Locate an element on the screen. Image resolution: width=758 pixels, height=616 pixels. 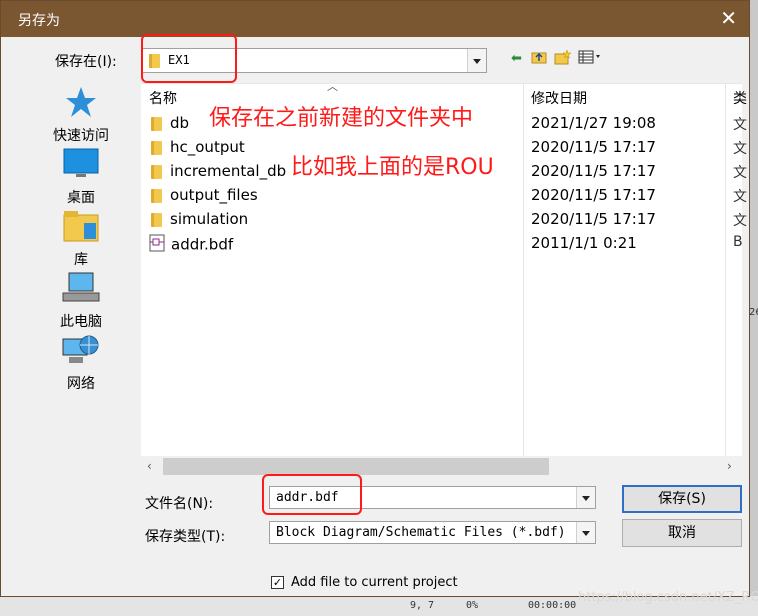
file-name: incremental_db is located at coordinates (228, 171).